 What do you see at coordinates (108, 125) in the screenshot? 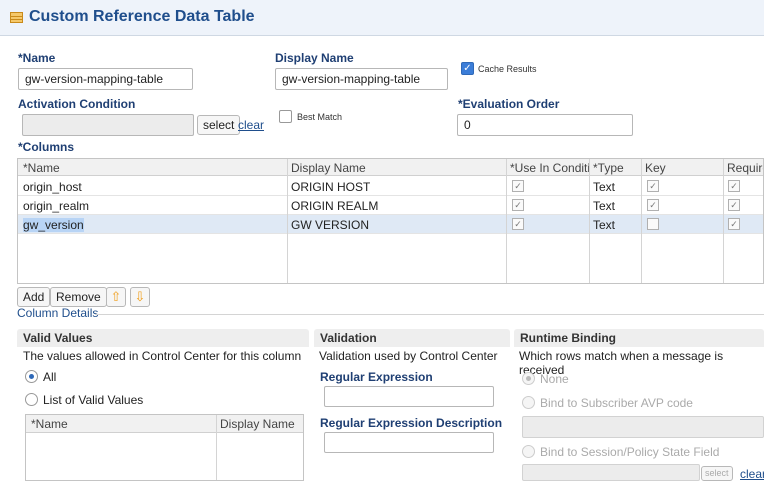
I see `activation-condition-input` at bounding box center [108, 125].